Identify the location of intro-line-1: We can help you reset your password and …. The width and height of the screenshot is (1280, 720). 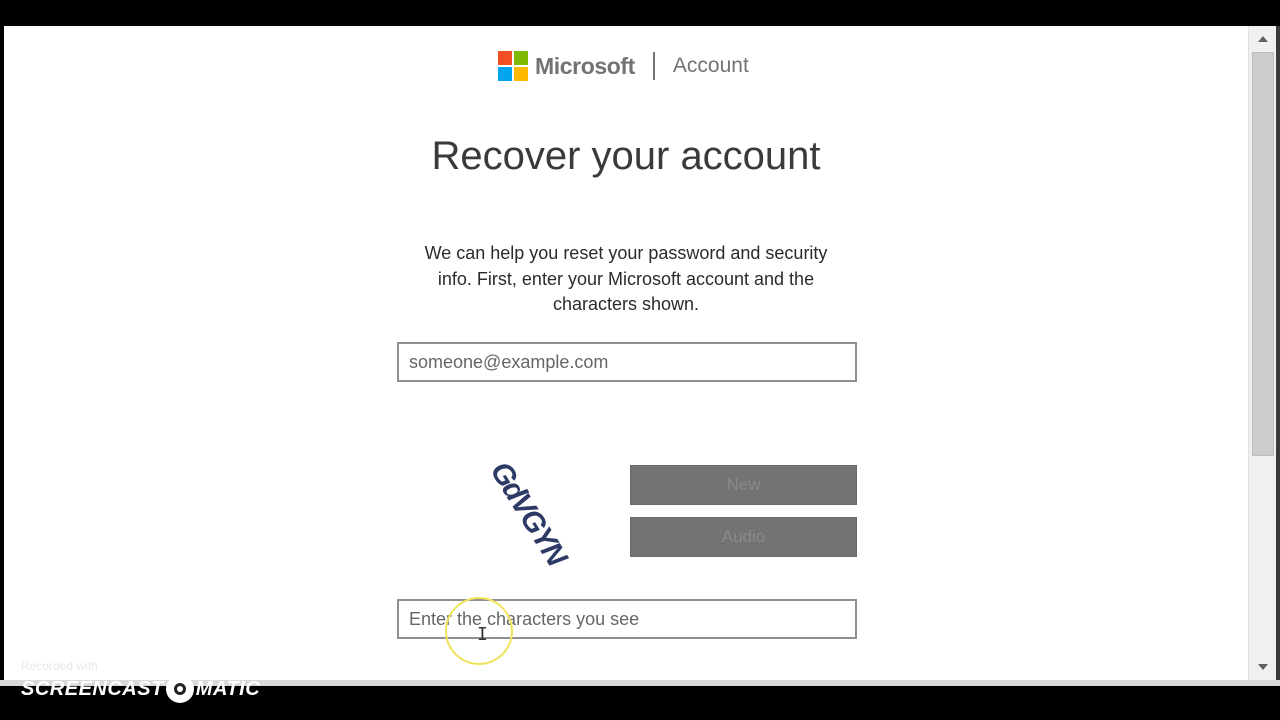
(626, 253).